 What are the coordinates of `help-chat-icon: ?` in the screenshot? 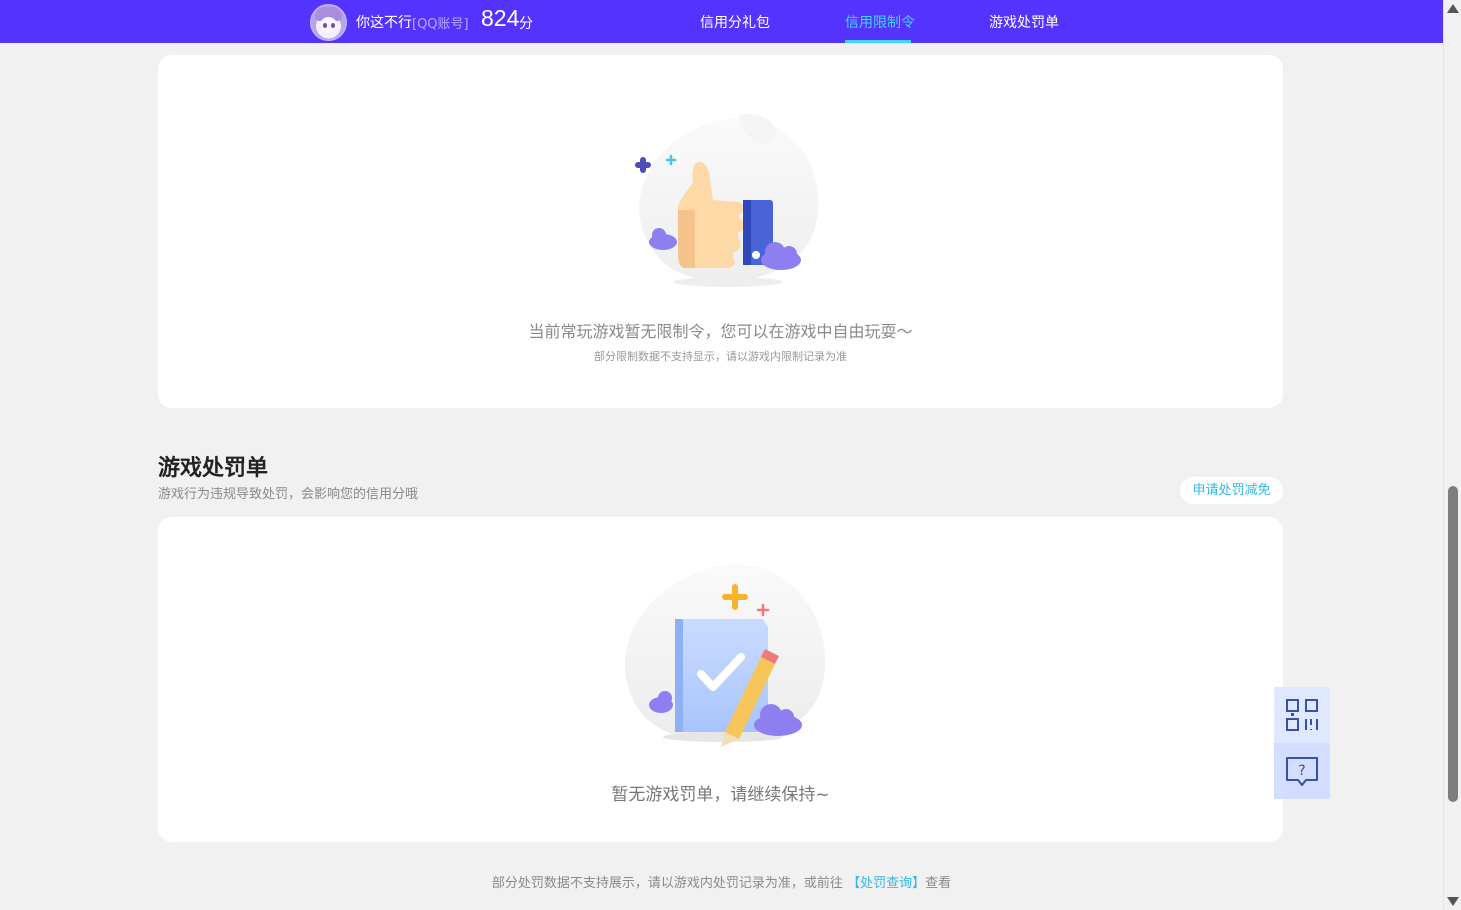 It's located at (1302, 771).